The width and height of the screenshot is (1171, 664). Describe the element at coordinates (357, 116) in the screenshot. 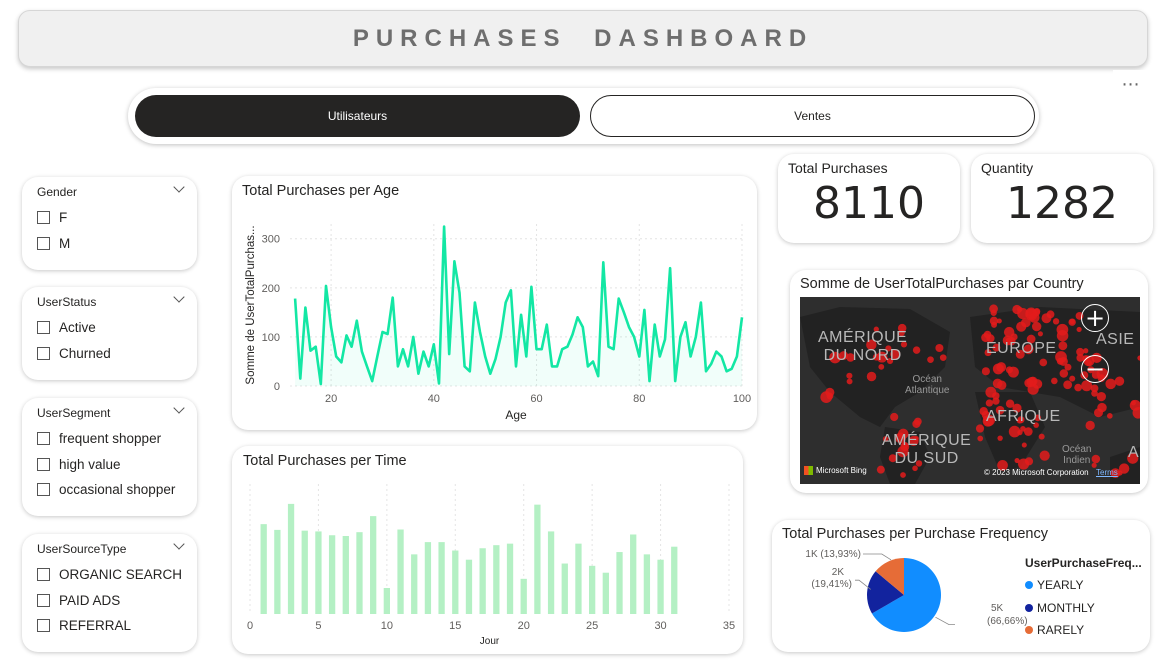

I see `tab-utilisateurs: Utilisateurs` at that location.